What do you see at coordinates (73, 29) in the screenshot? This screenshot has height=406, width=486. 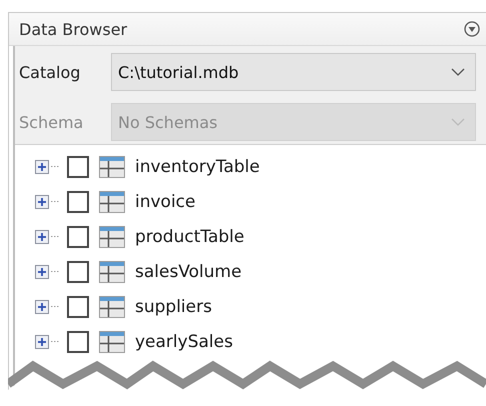 I see `panel-title: Data Browser` at bounding box center [73, 29].